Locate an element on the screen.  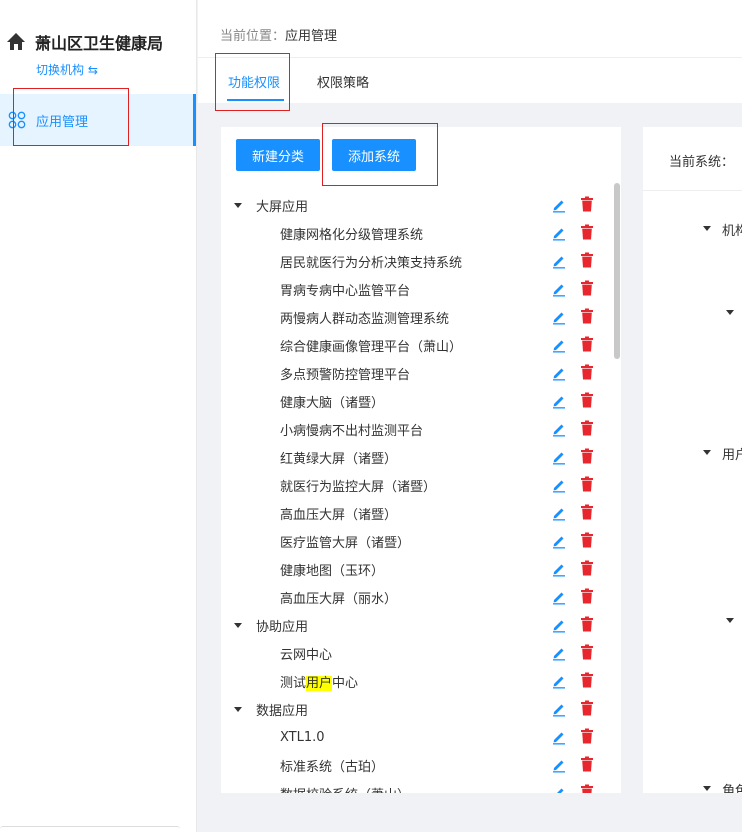
tree-item: 数据校验系统（萧山） is located at coordinates (417, 786).